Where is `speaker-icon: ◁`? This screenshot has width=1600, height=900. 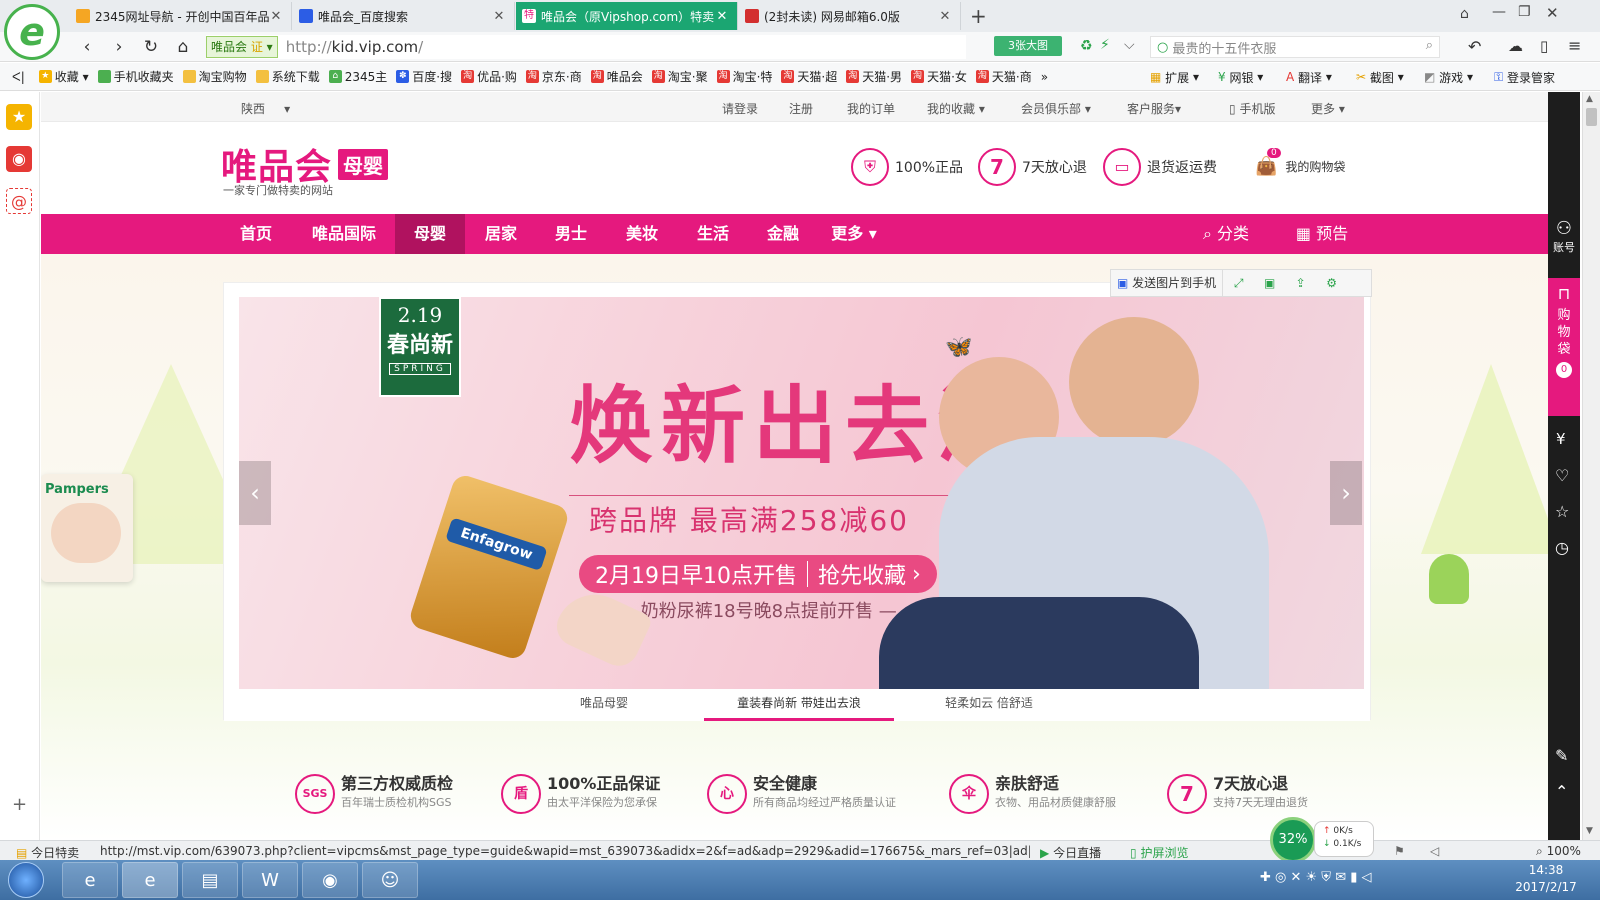
speaker-icon: ◁ is located at coordinates (1434, 851).